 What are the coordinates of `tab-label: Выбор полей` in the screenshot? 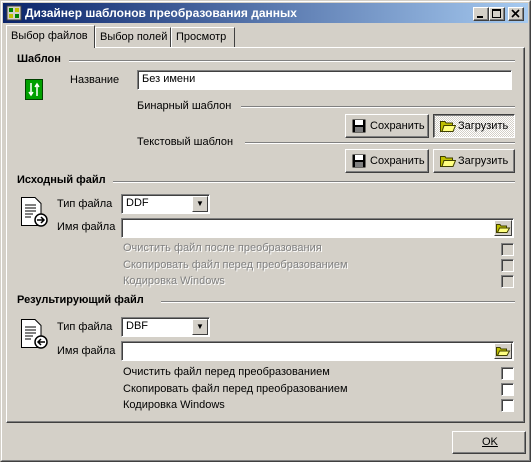 It's located at (134, 37).